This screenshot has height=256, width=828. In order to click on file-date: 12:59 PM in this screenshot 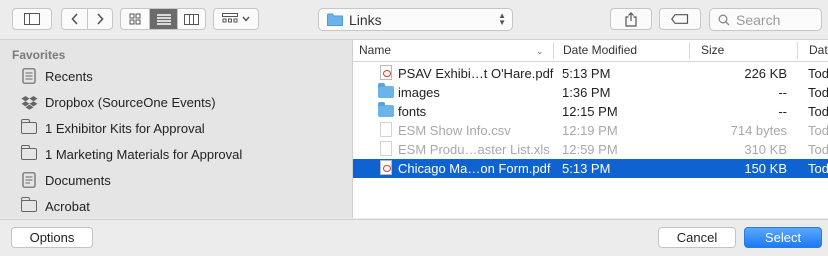, I will do `click(590, 149)`.